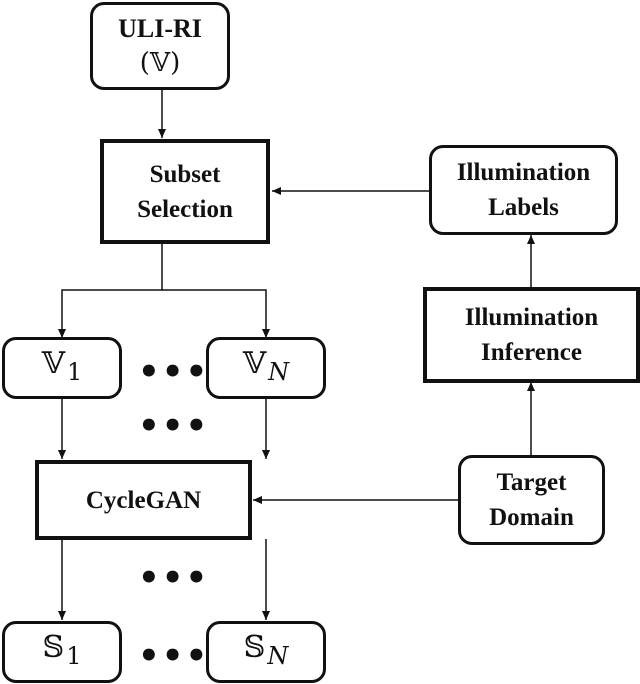 This screenshot has width=640, height=684. Describe the element at coordinates (174, 656) in the screenshot. I see `ellipsis-s: •••` at that location.